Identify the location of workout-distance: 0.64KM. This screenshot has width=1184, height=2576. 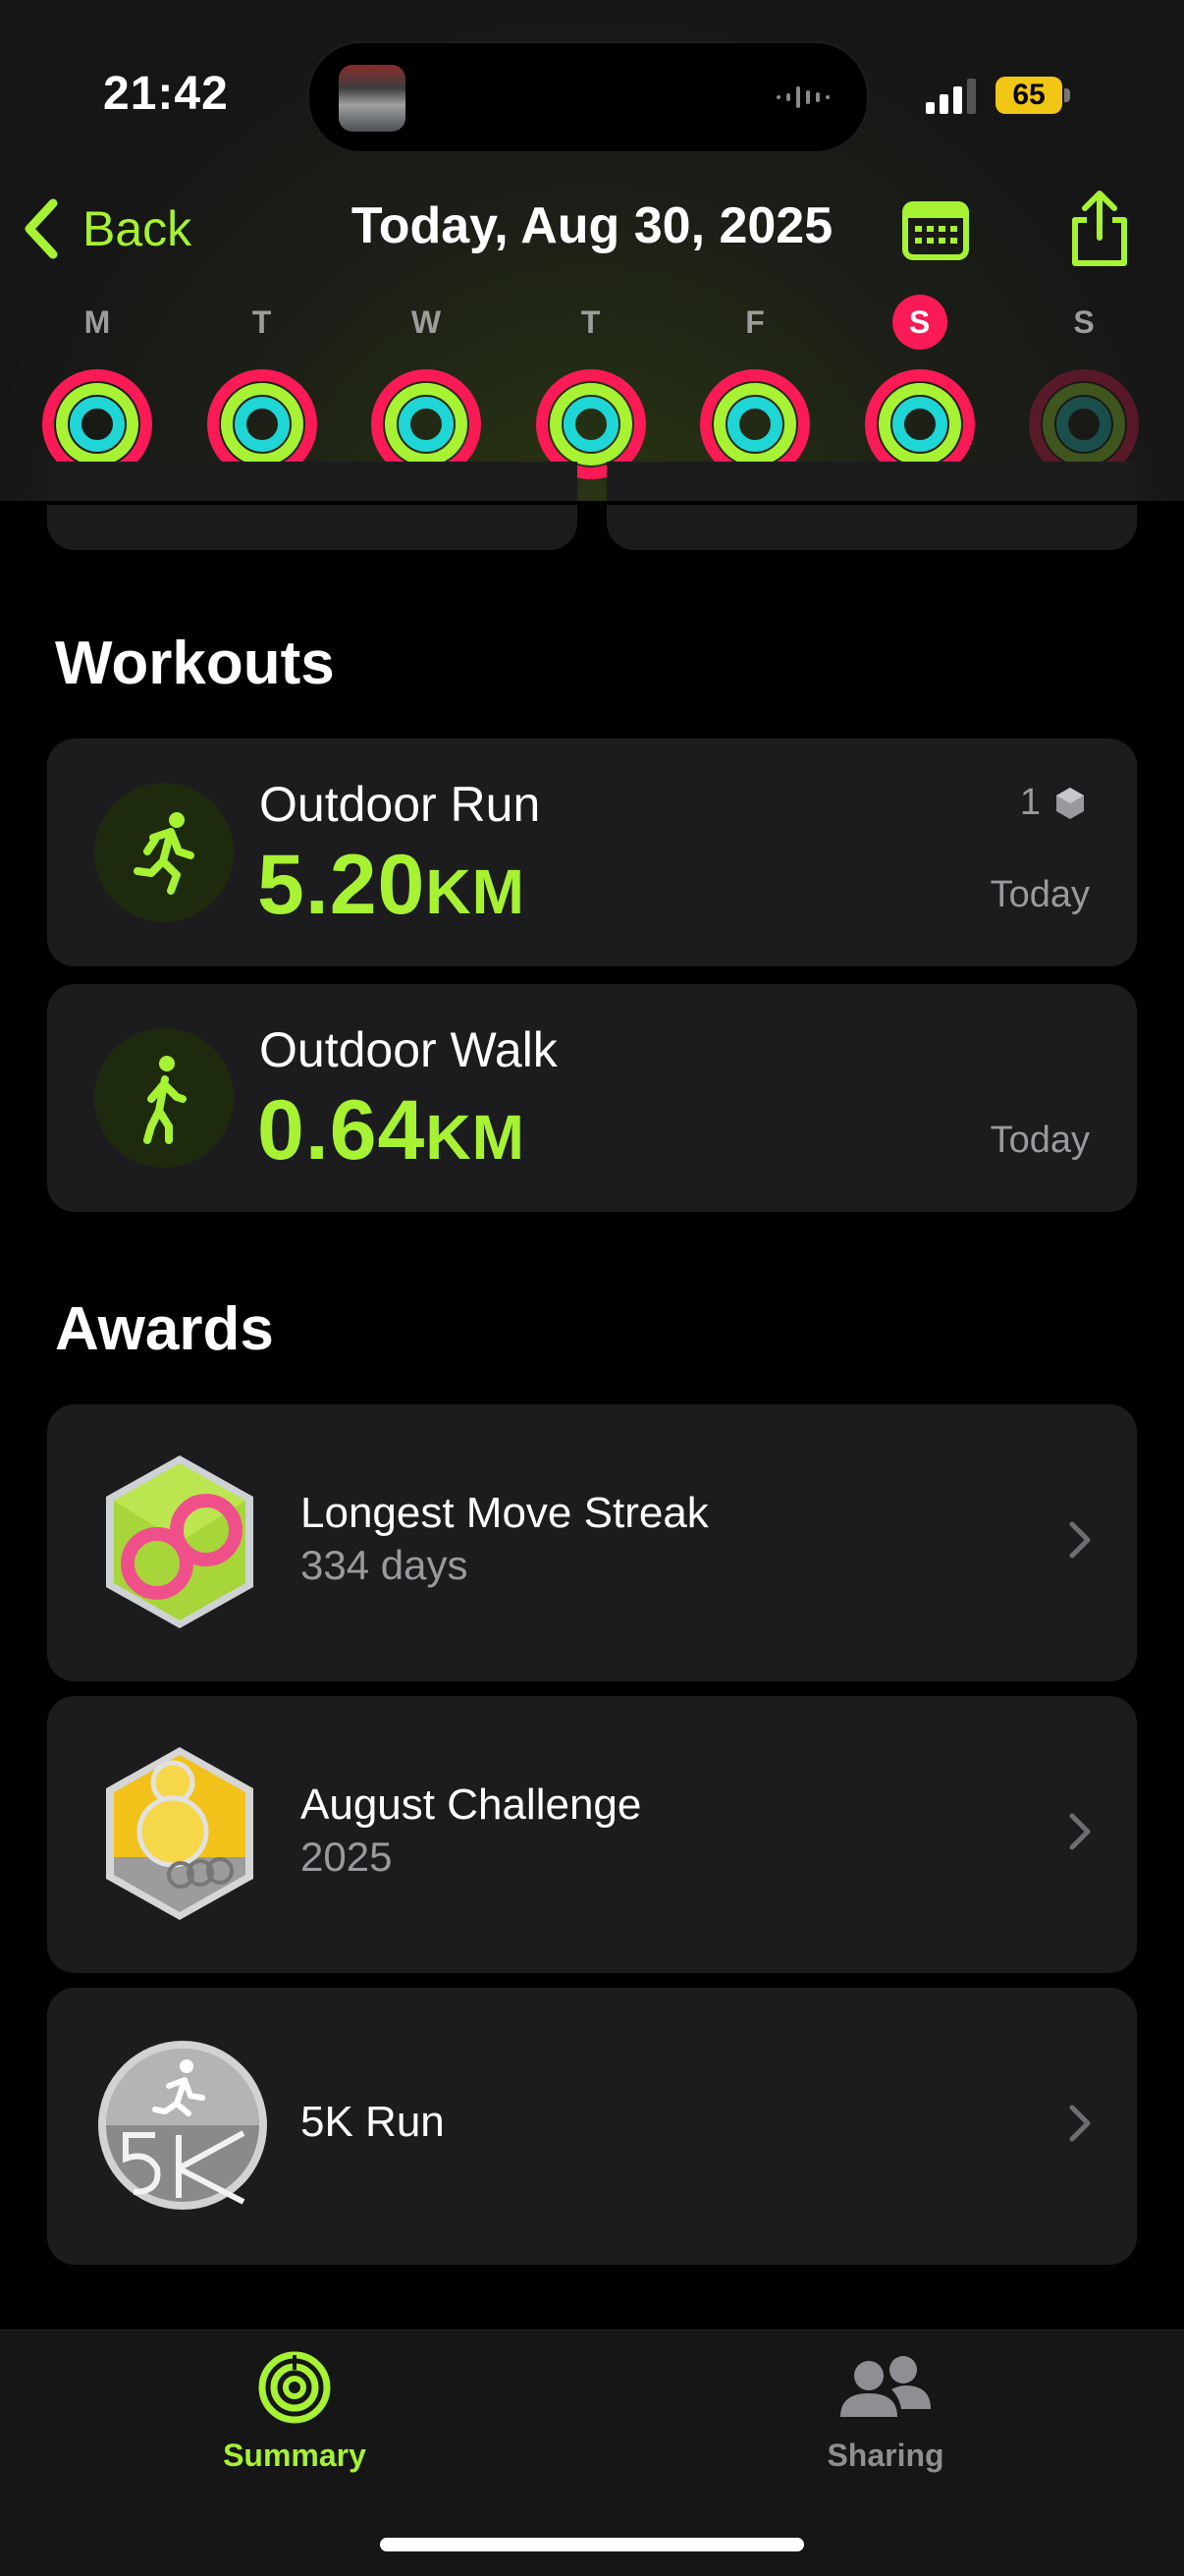
(391, 1130).